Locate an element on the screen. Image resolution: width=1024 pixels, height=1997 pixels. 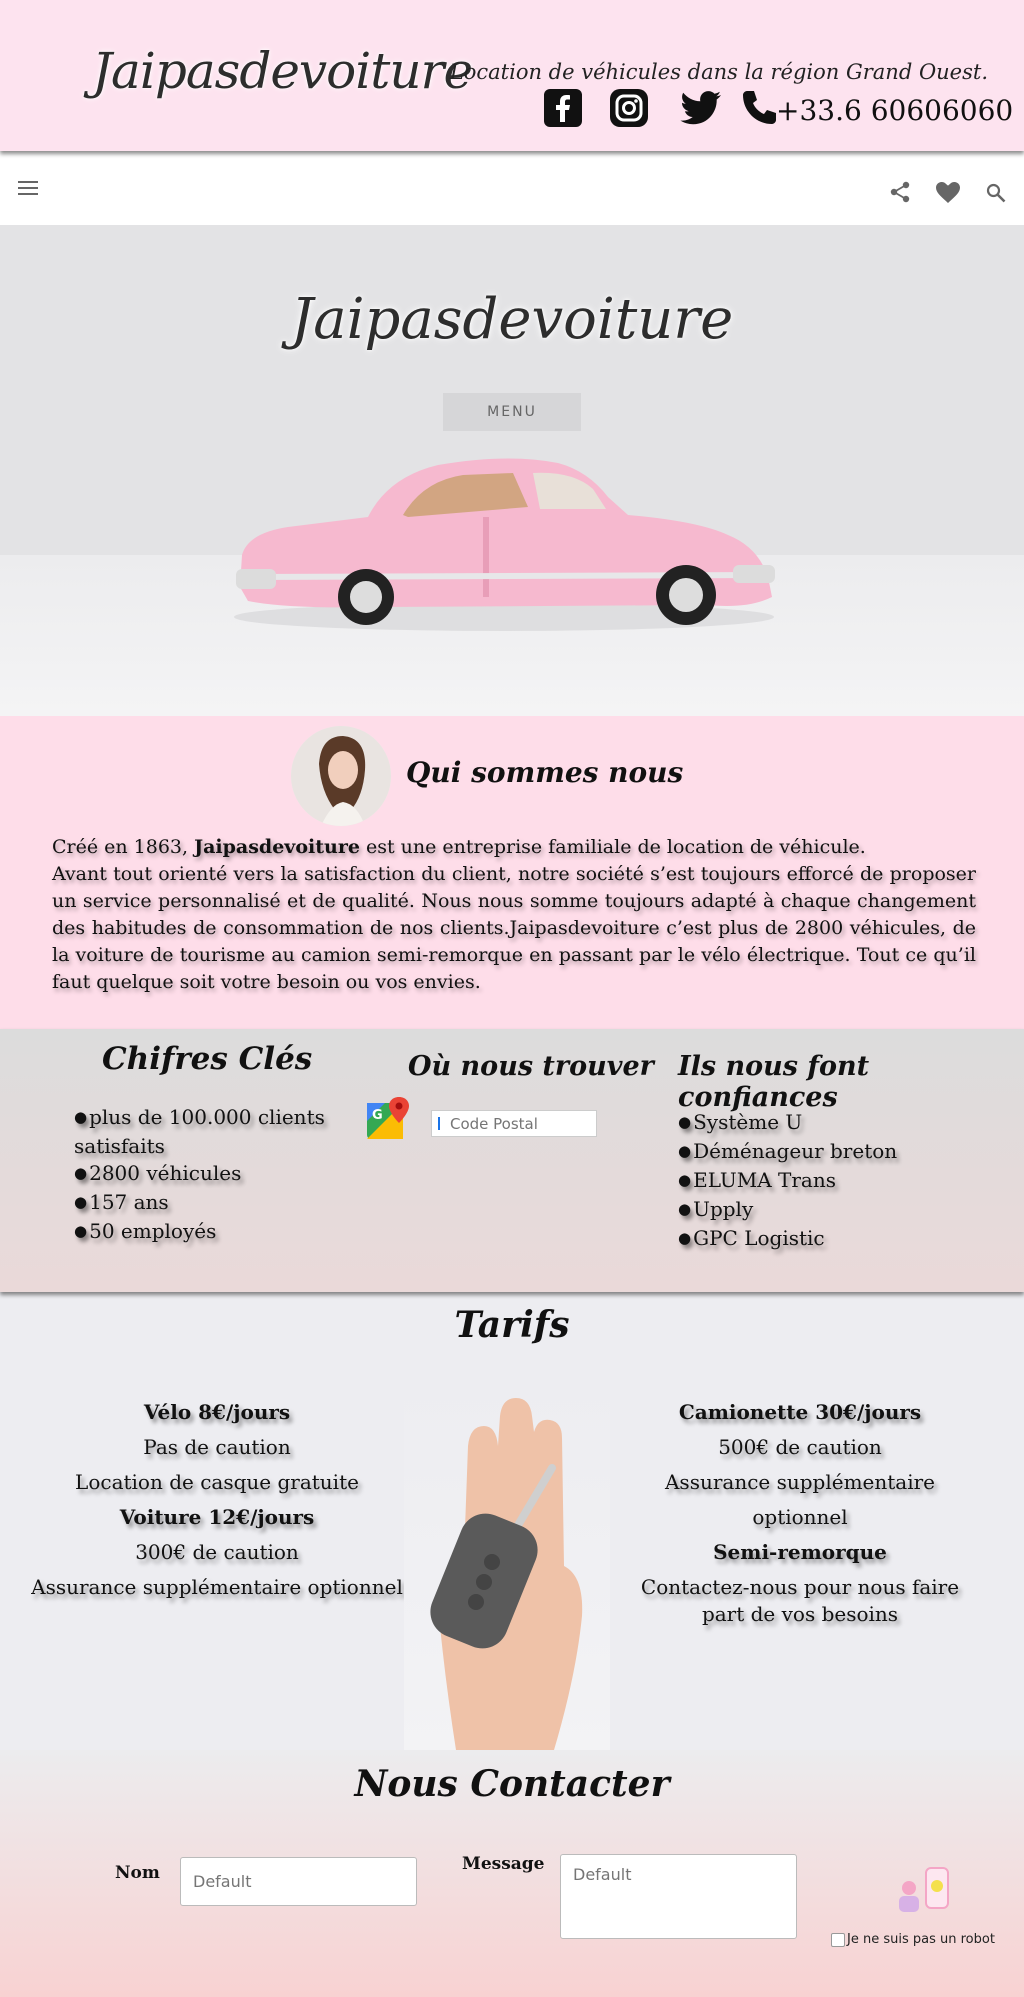
about-intro-brand: Jaipasdevoiture is located at coordinates (277, 847).